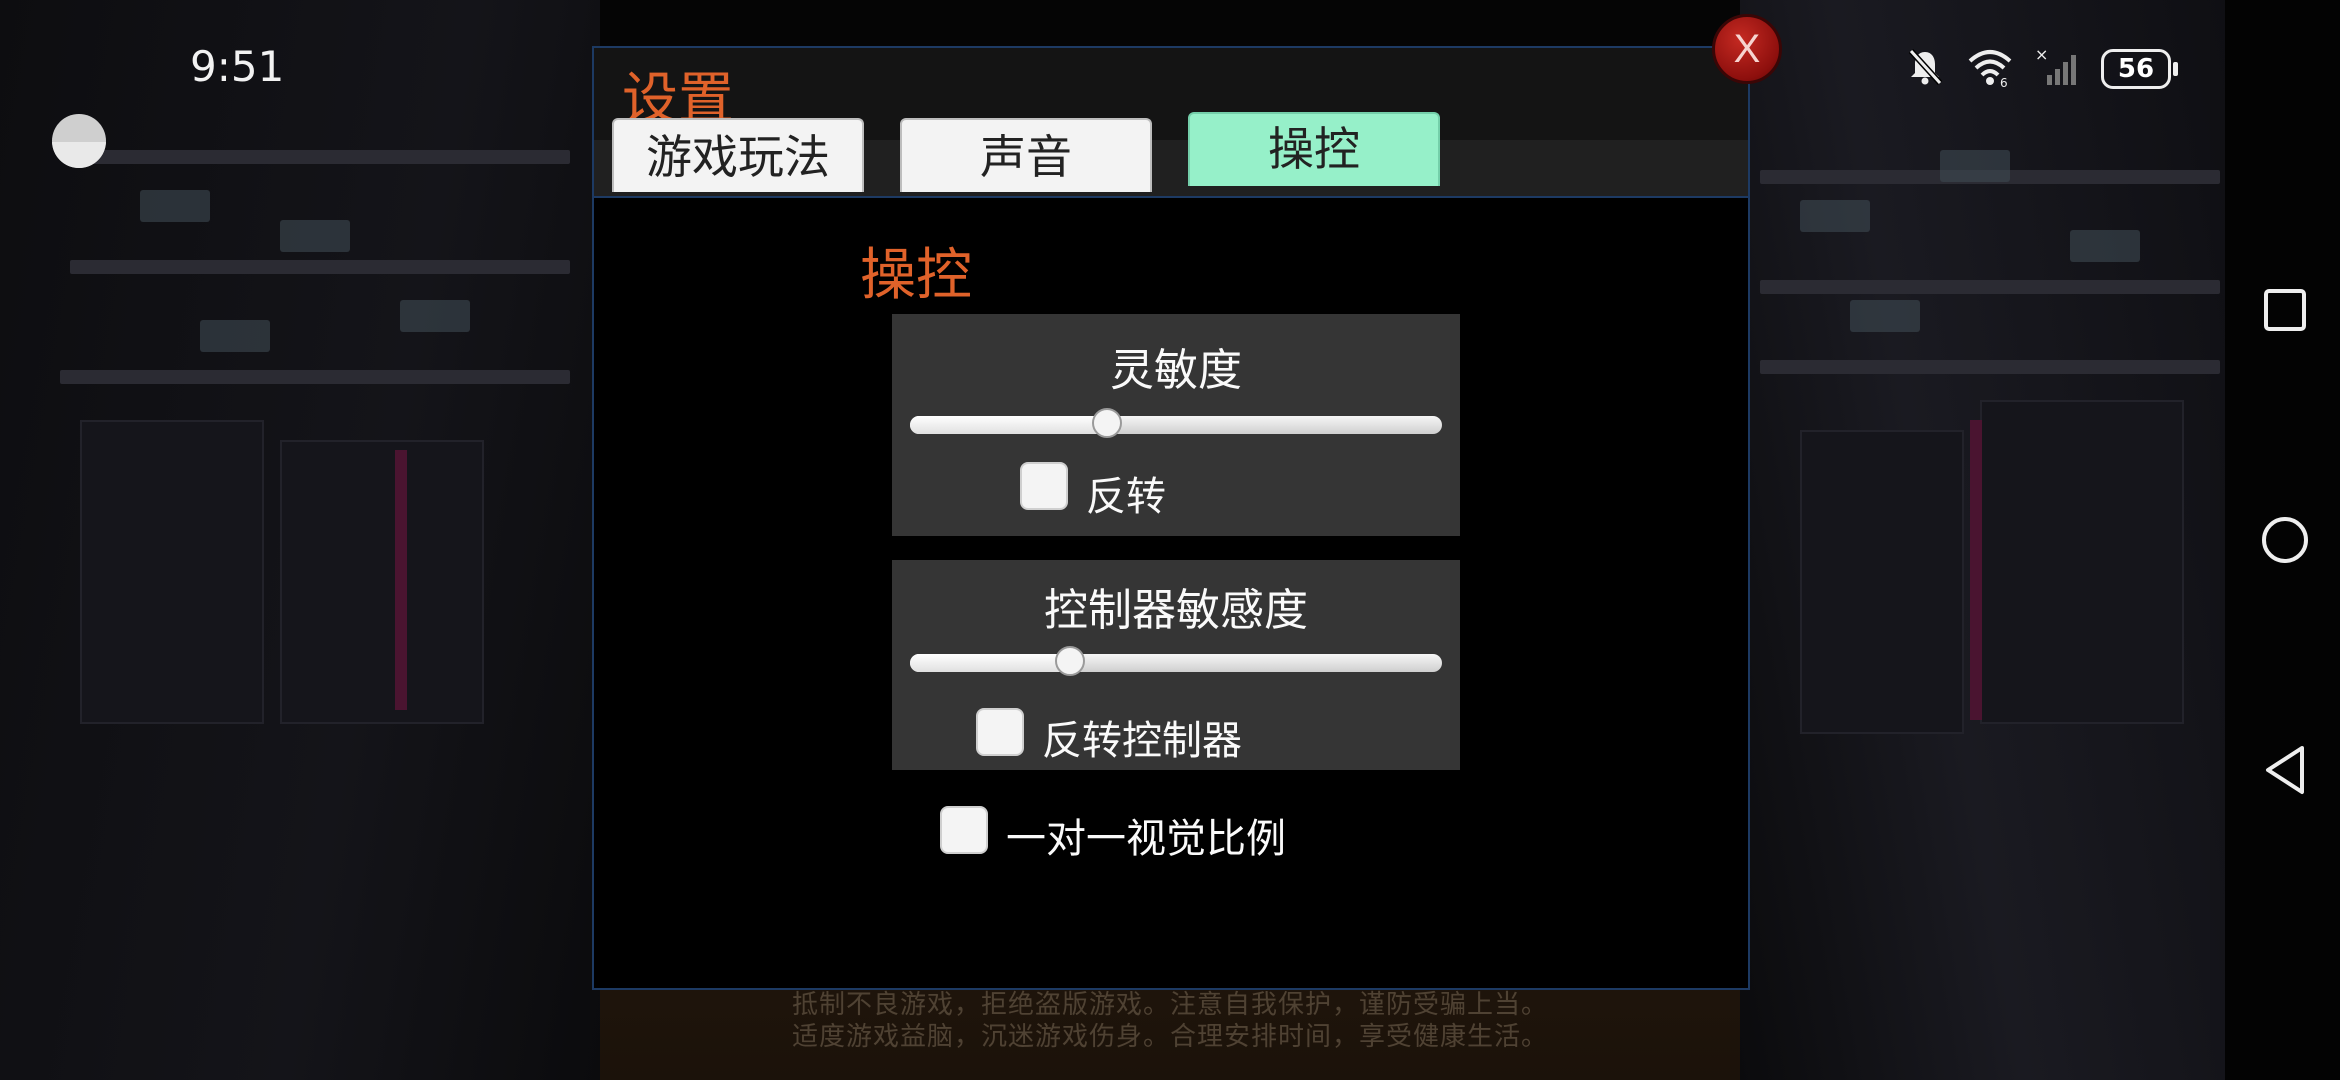  I want to click on sensitivity-label: 灵敏度, so click(1176, 370).